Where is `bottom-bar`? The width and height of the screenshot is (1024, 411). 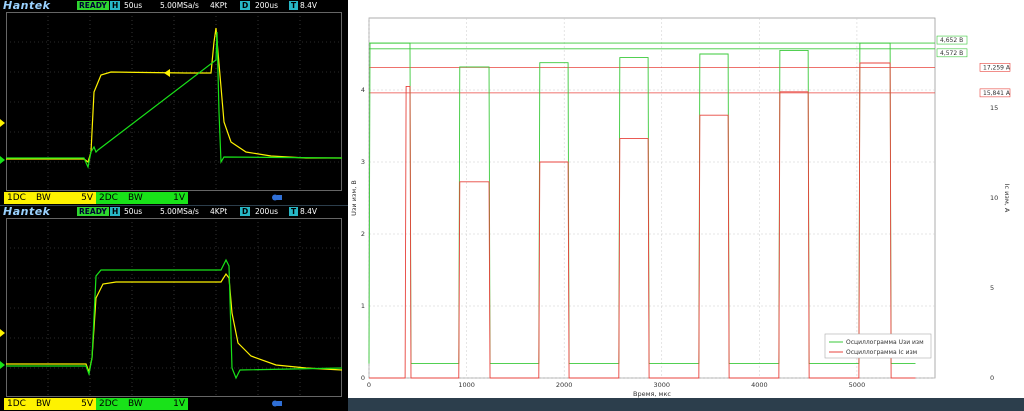
bottom-bar is located at coordinates (686, 404).